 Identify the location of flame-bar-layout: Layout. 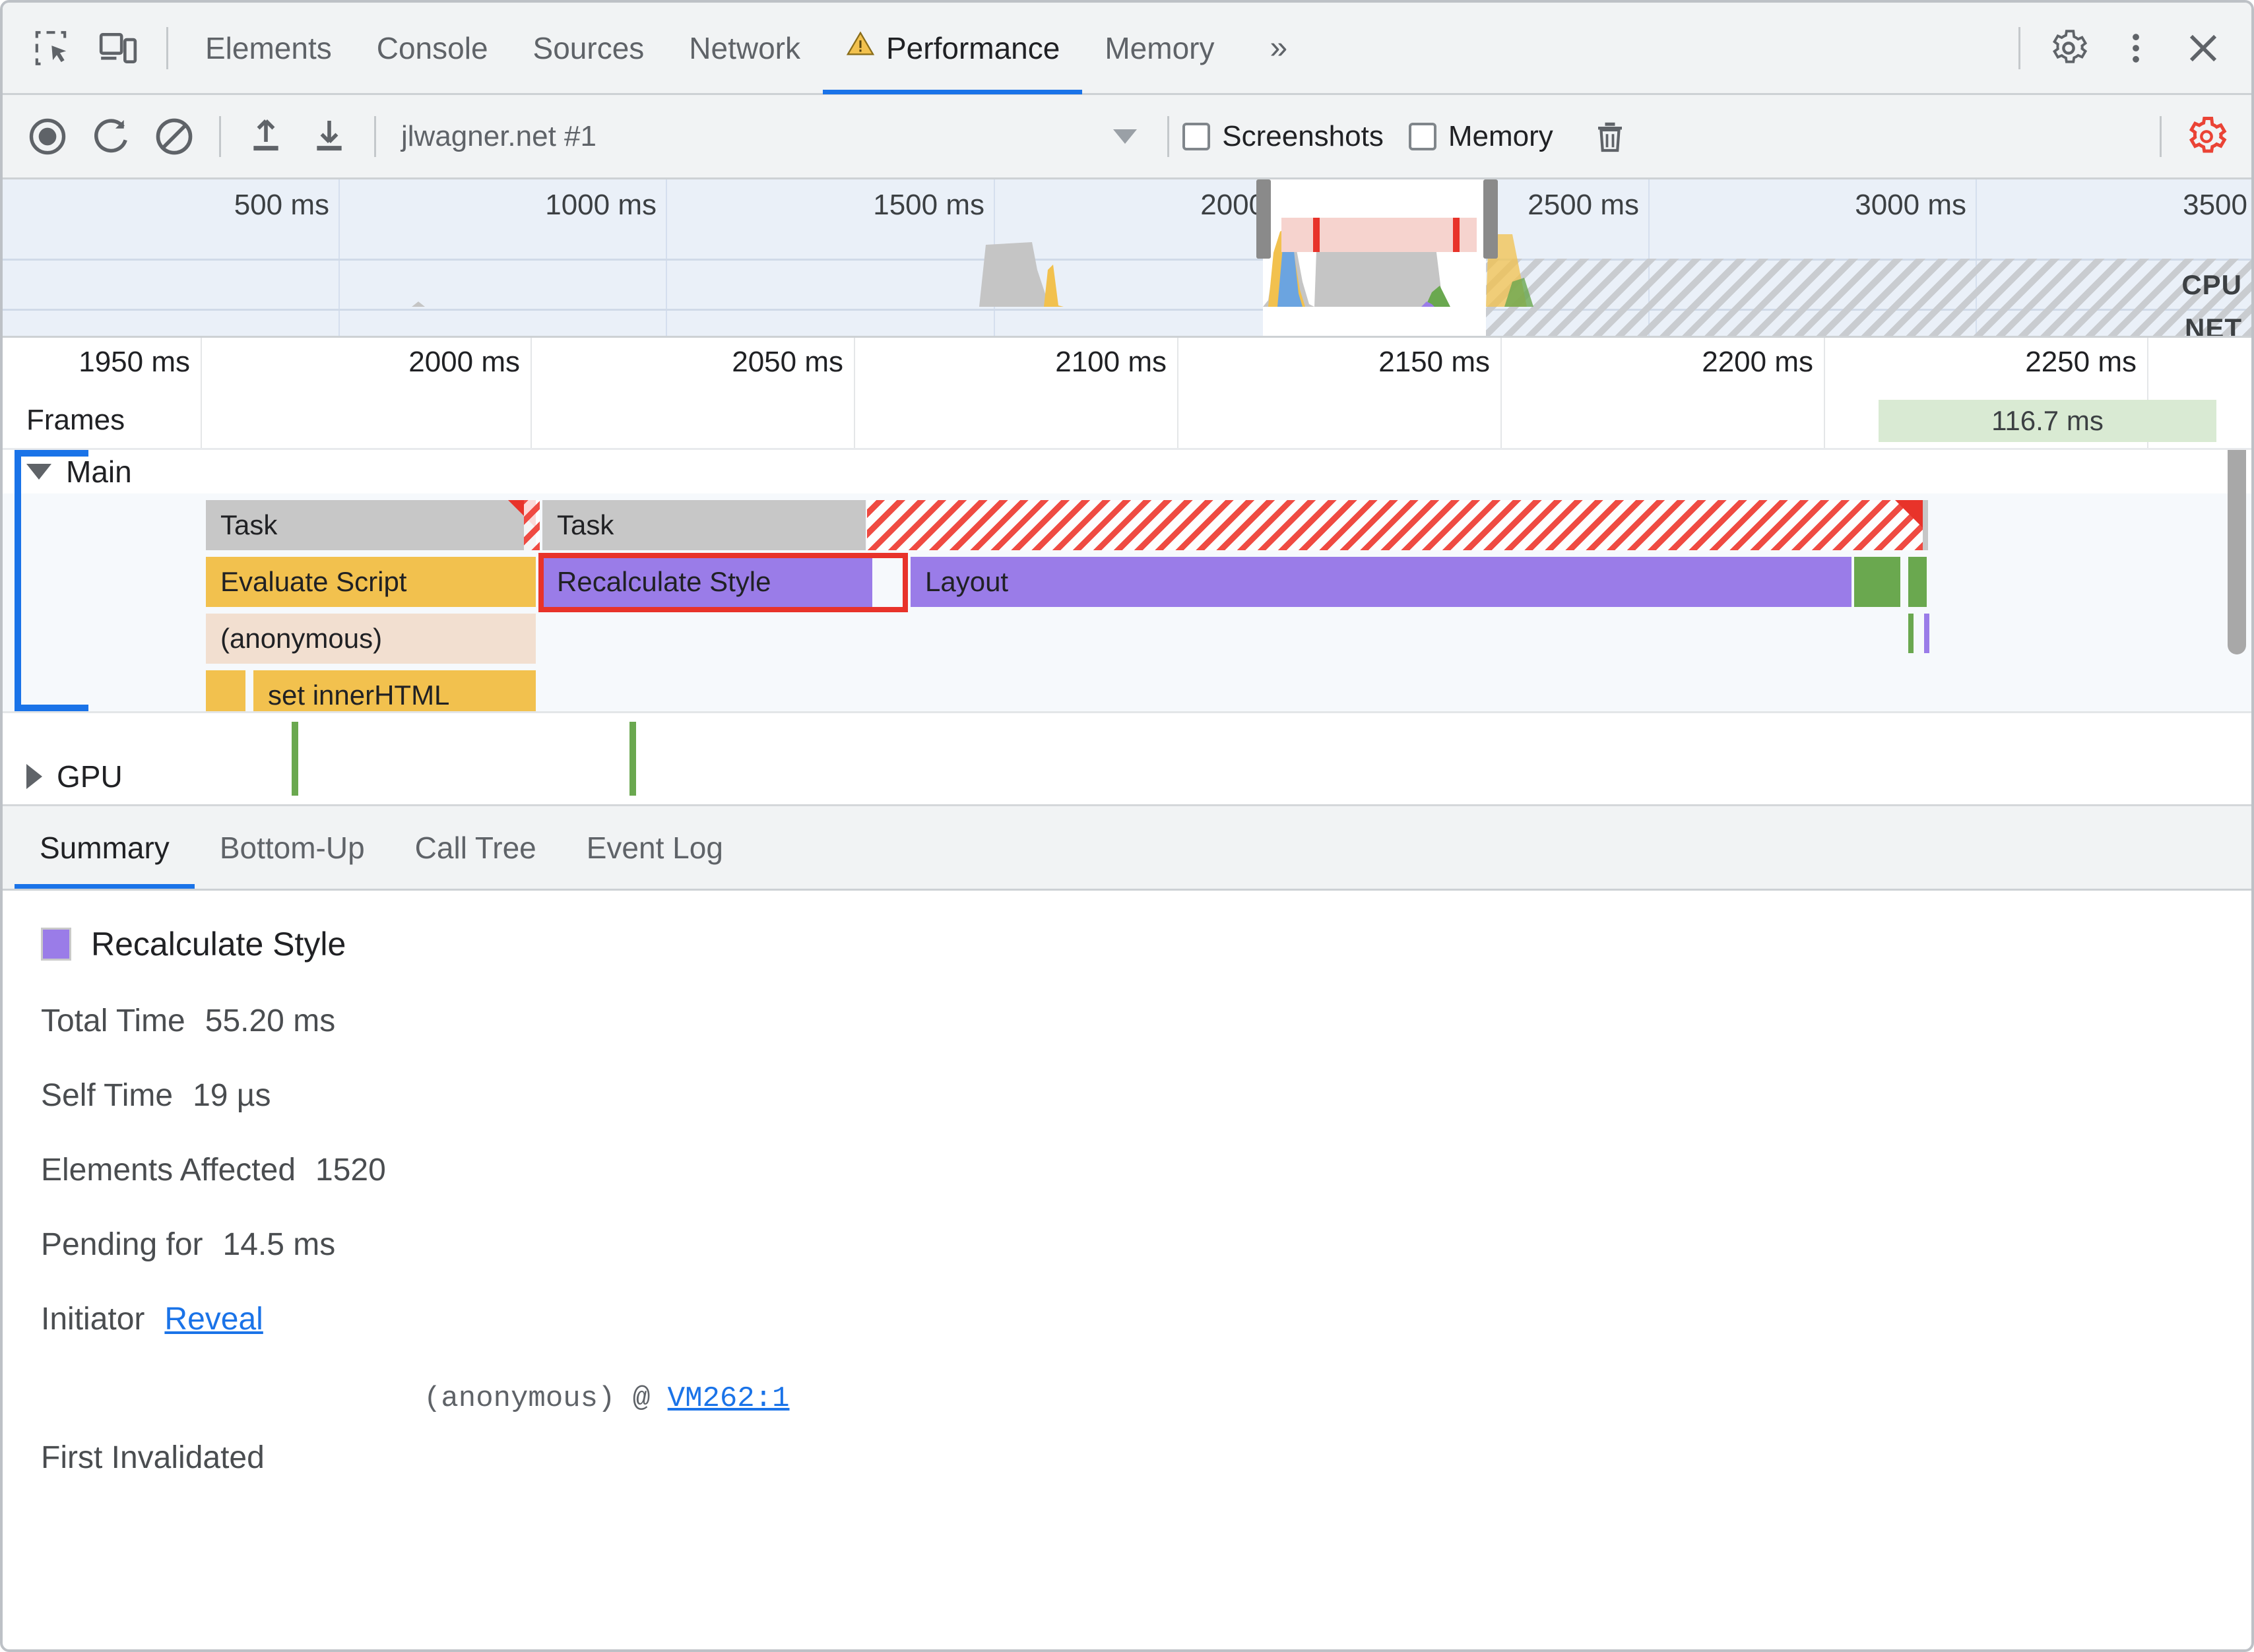
(1382, 582).